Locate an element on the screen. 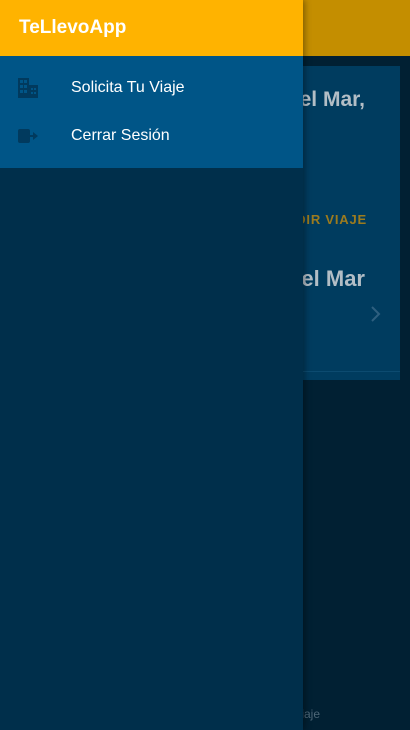  building-icon is located at coordinates (28, 88).